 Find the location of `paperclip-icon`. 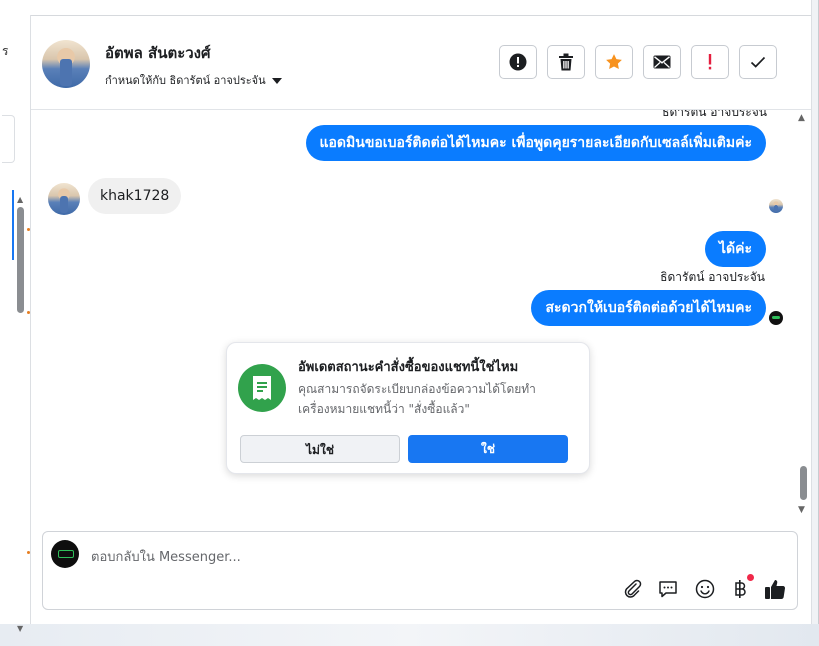

paperclip-icon is located at coordinates (632, 589).